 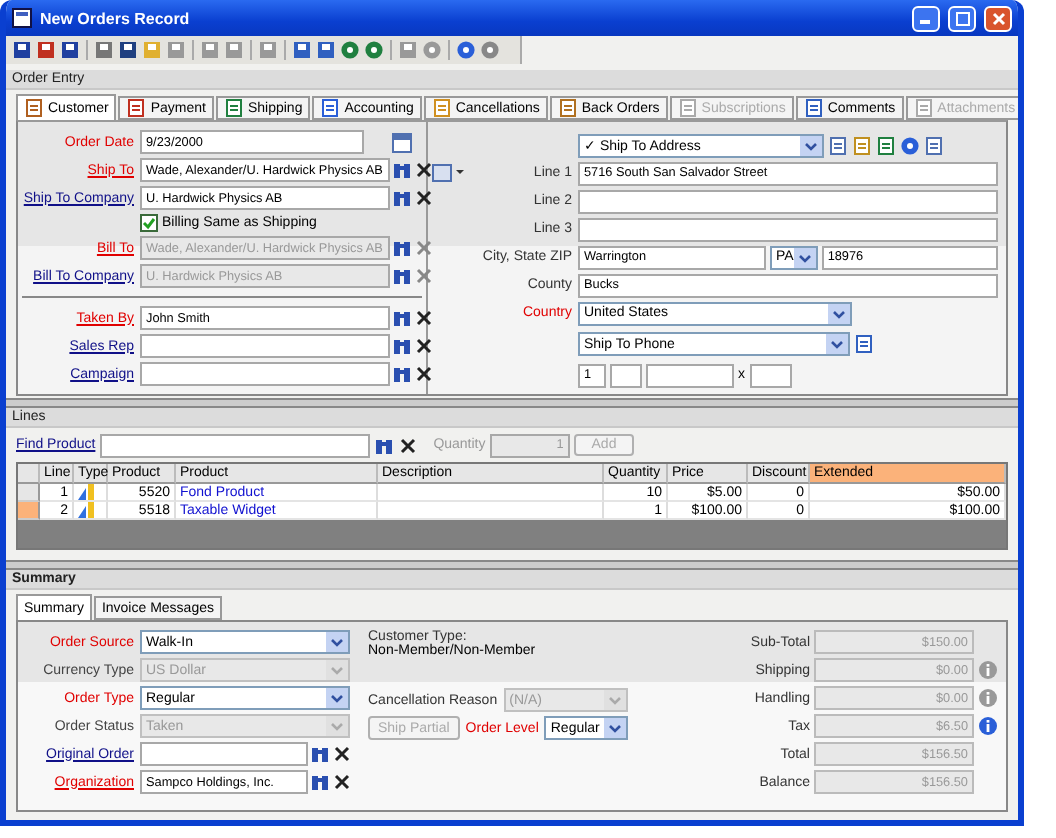 What do you see at coordinates (402, 142) in the screenshot?
I see `calendar-icon` at bounding box center [402, 142].